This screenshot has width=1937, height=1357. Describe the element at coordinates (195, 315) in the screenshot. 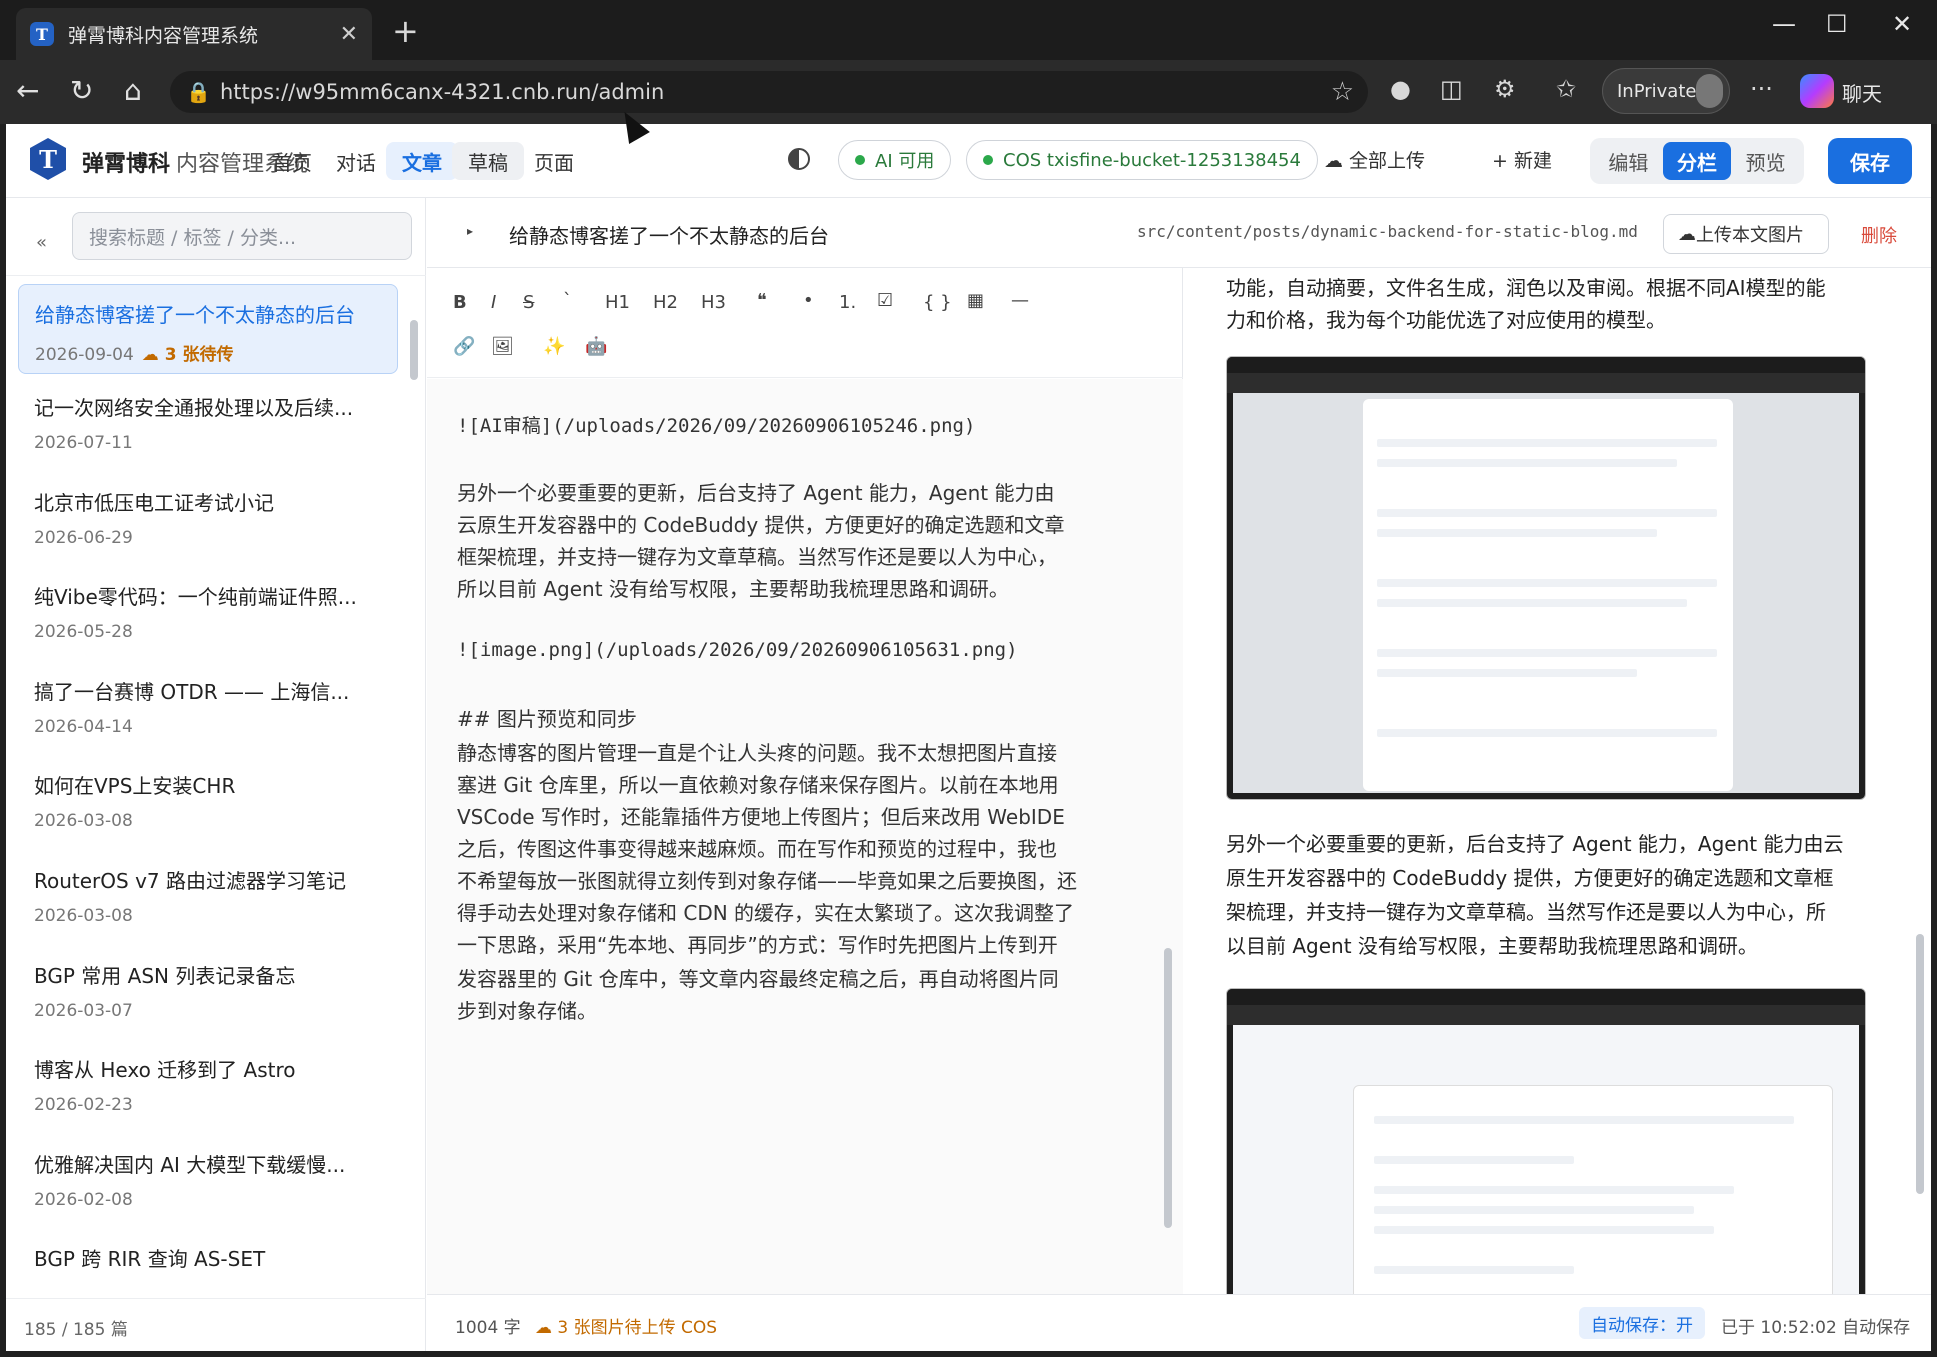

I see `post-title: 给静态博客搓了一个不太静态的后台` at that location.